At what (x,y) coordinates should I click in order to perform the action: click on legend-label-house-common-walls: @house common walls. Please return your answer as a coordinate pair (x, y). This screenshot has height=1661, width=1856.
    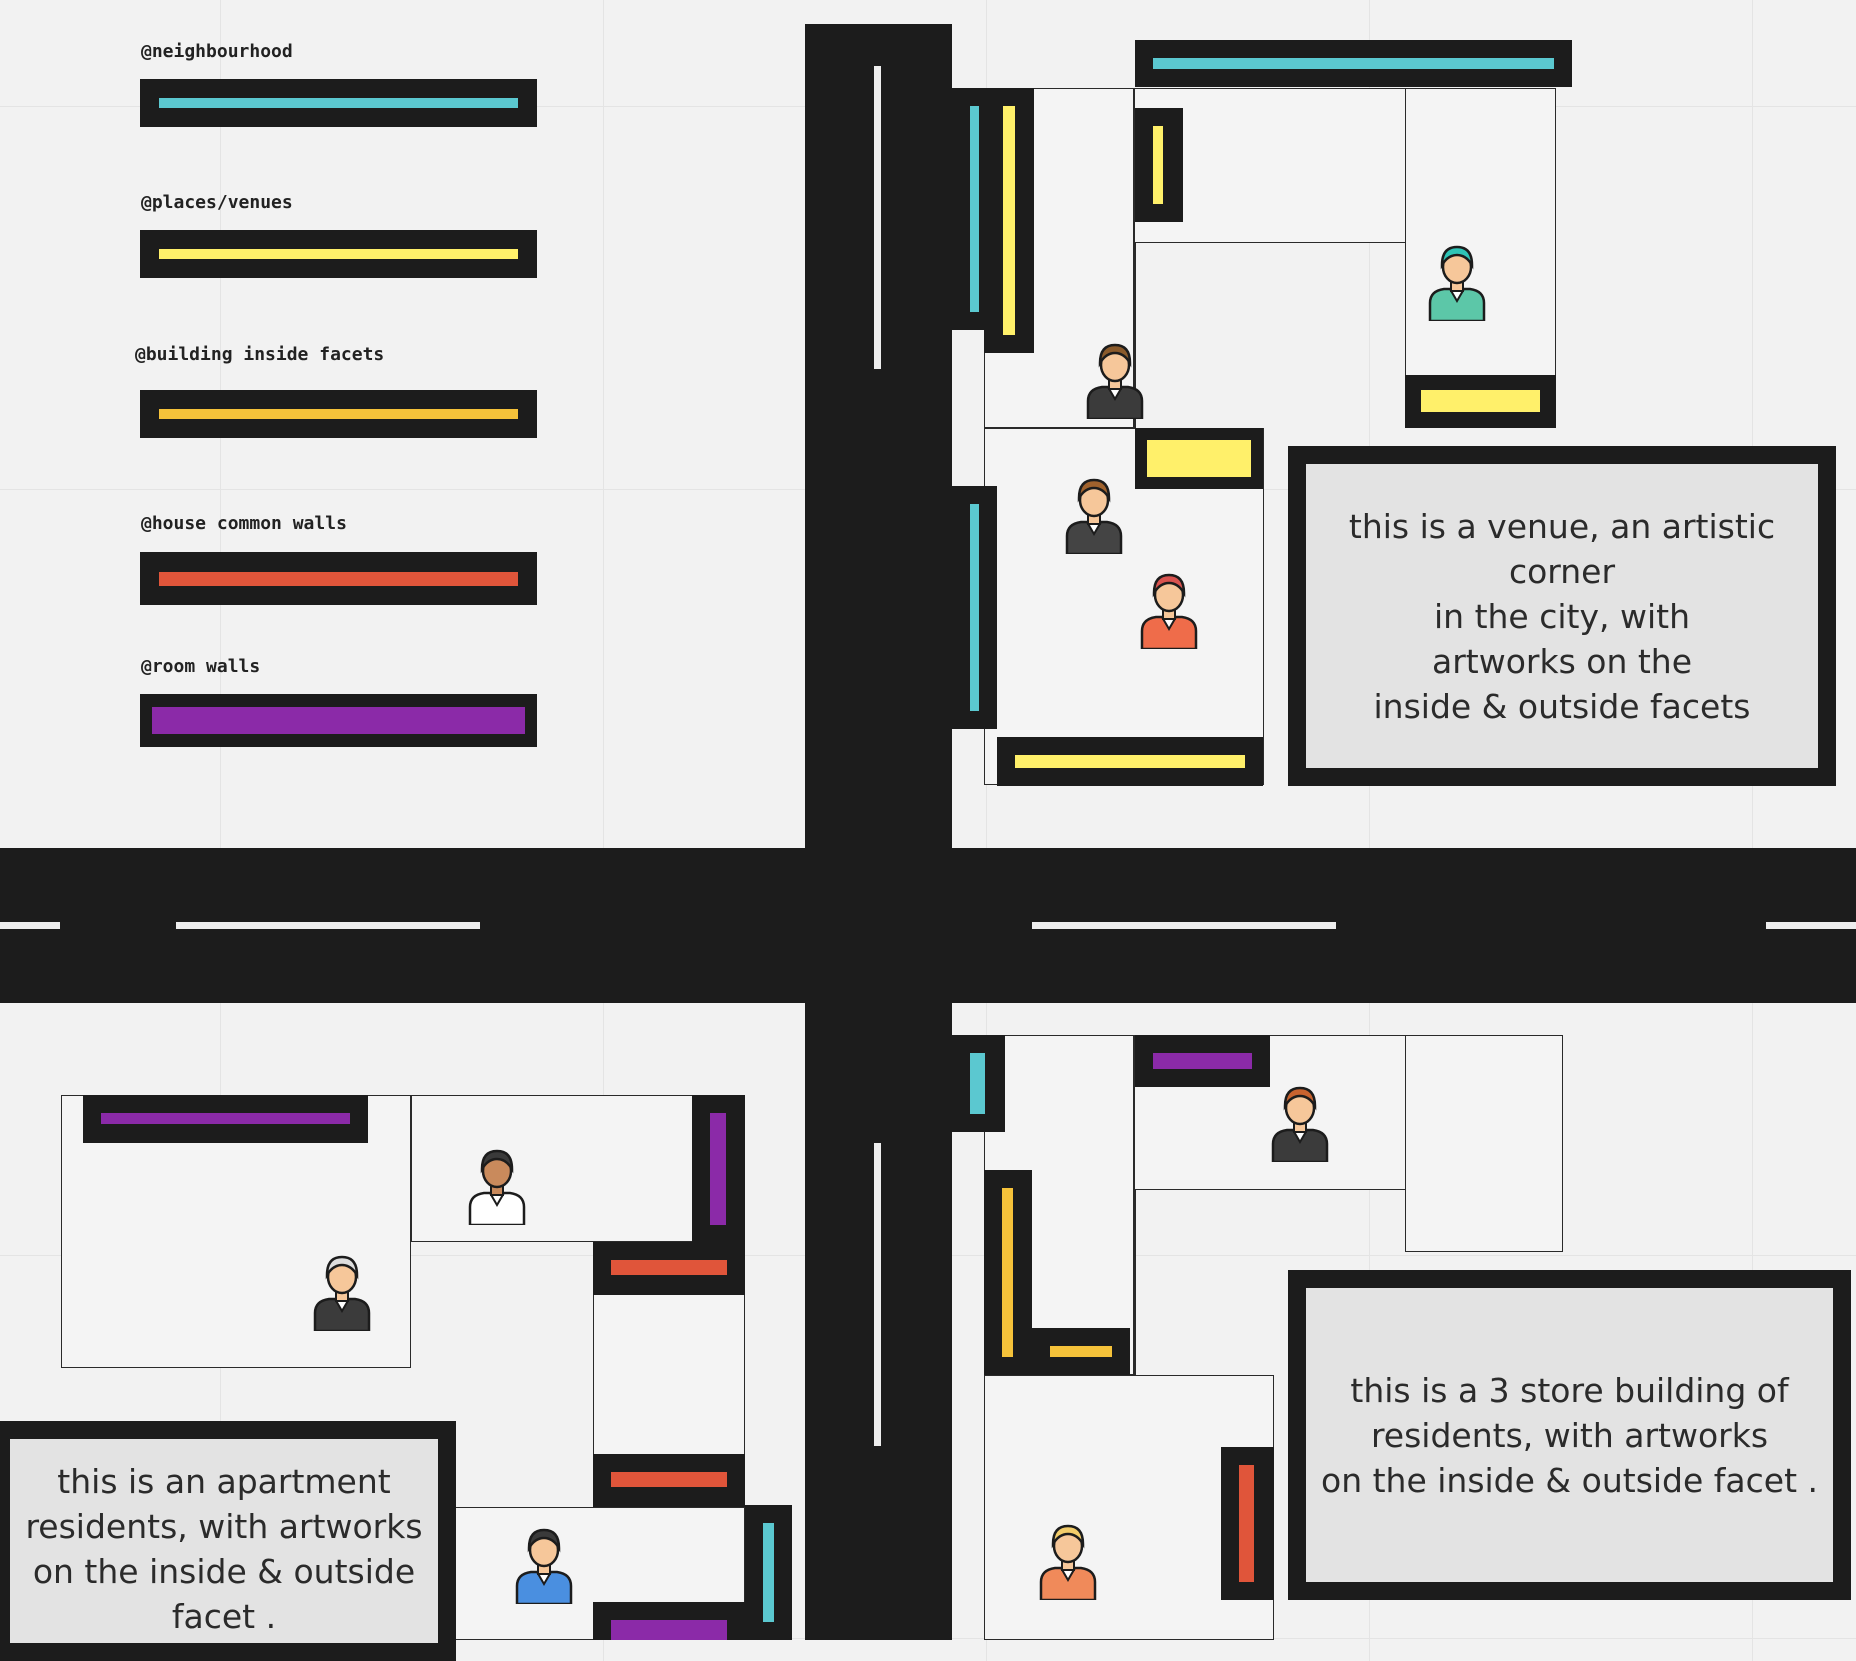
    Looking at the image, I should click on (244, 523).